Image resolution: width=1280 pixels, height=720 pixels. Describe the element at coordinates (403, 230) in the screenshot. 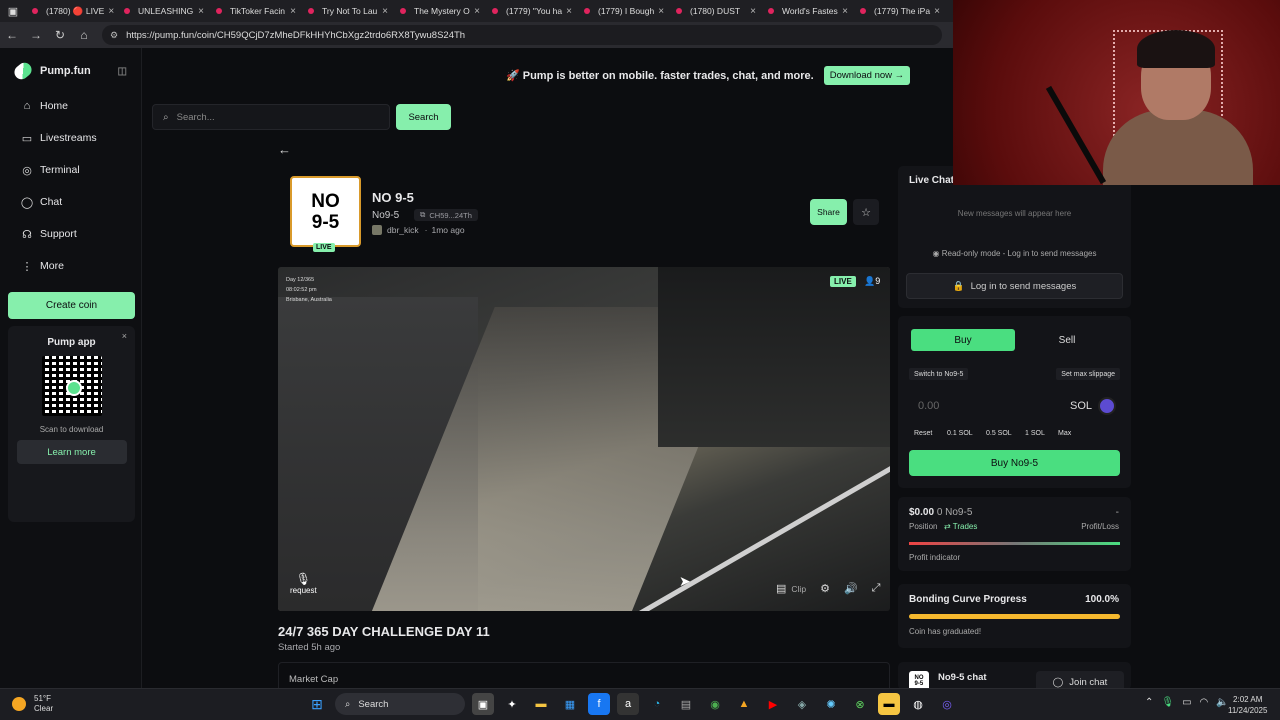

I see `creator-name: dbr_kick` at that location.